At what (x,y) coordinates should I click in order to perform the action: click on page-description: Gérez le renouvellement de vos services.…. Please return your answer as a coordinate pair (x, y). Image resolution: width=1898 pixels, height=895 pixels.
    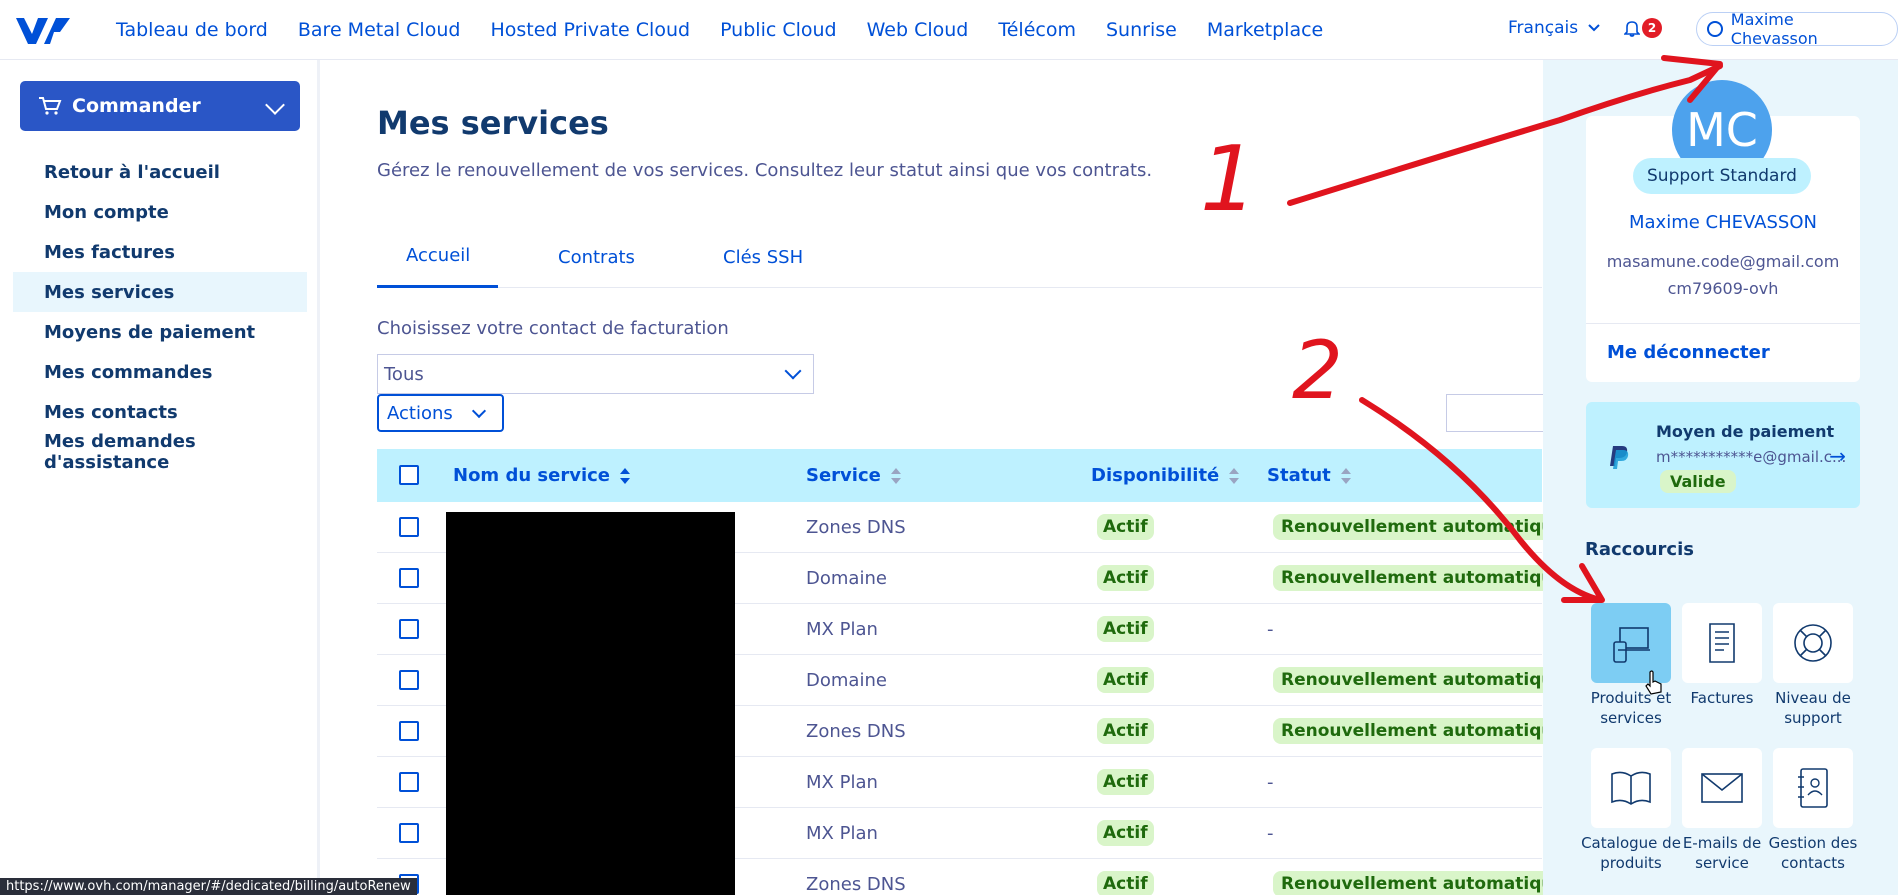
    Looking at the image, I should click on (765, 170).